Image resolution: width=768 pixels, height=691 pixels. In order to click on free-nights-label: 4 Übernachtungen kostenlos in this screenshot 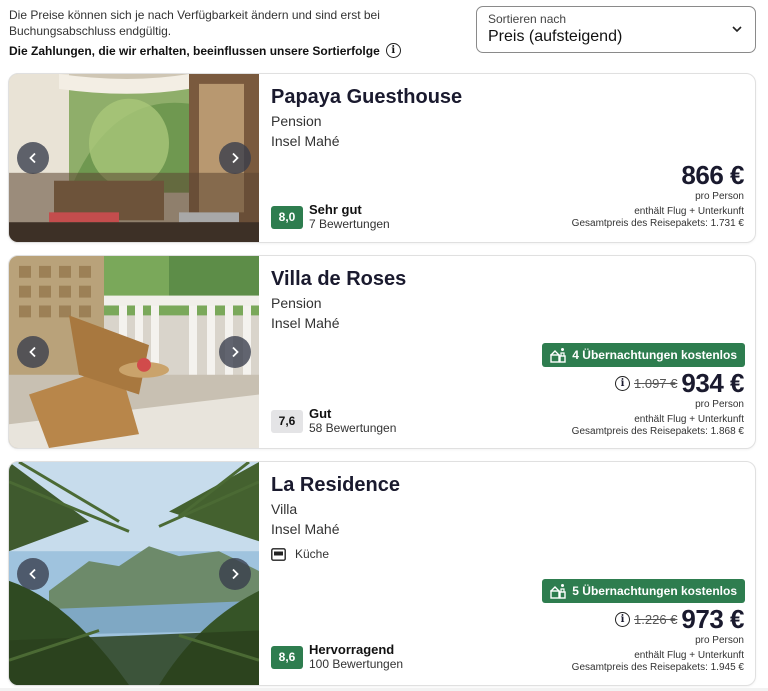, I will do `click(654, 355)`.